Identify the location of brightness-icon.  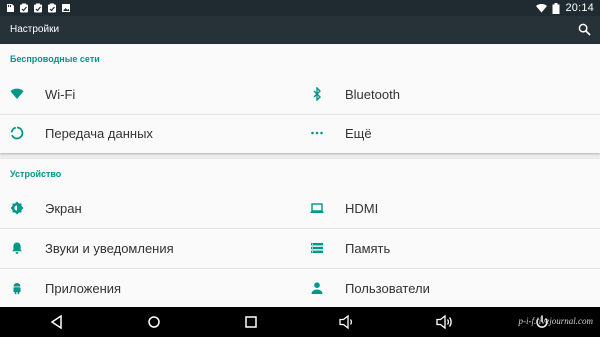
(17, 208).